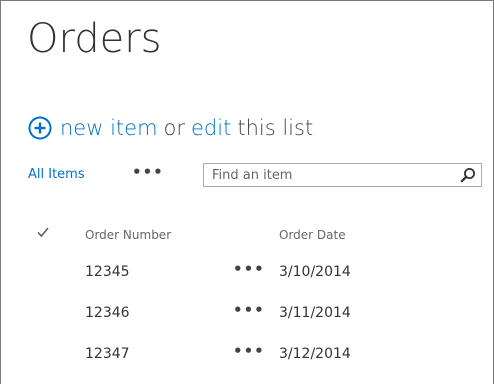 The width and height of the screenshot is (494, 385). What do you see at coordinates (315, 354) in the screenshot?
I see `order-date-cell: 3/12/2014` at bounding box center [315, 354].